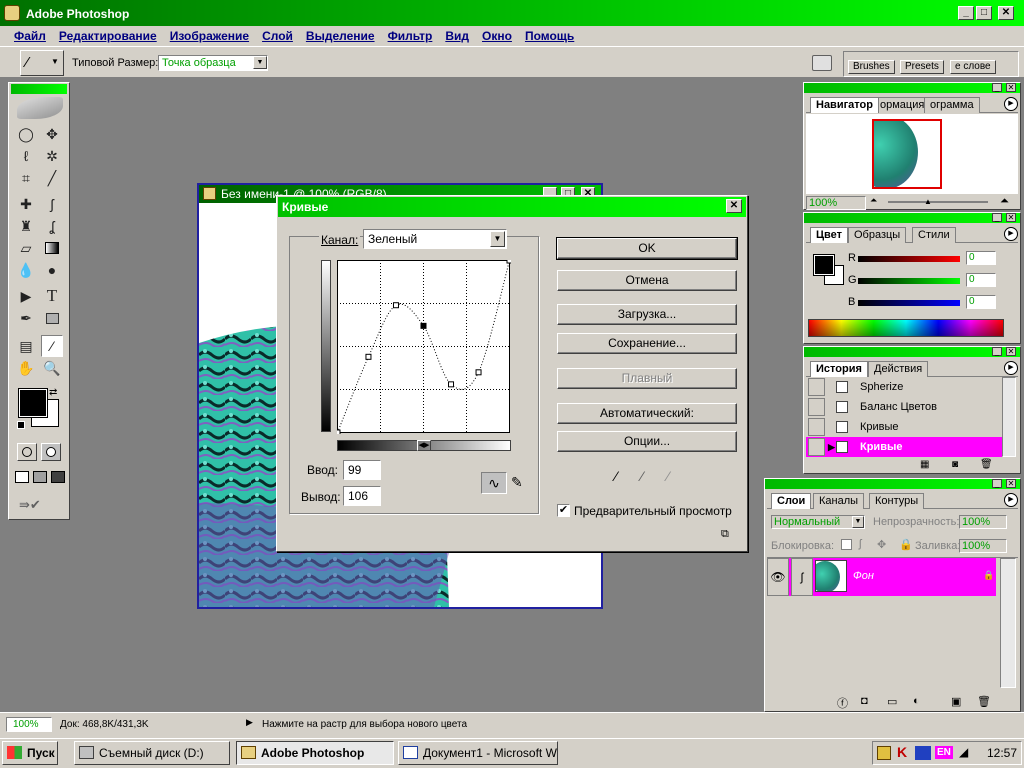 The width and height of the screenshot is (1024, 768). Describe the element at coordinates (831, 447) in the screenshot. I see `history-slider-icon: ▶` at that location.